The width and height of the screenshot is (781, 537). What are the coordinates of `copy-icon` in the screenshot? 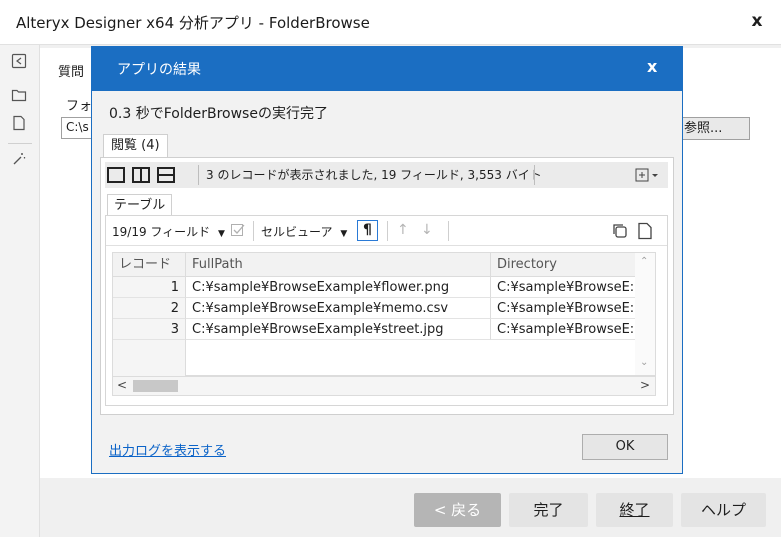 It's located at (620, 231).